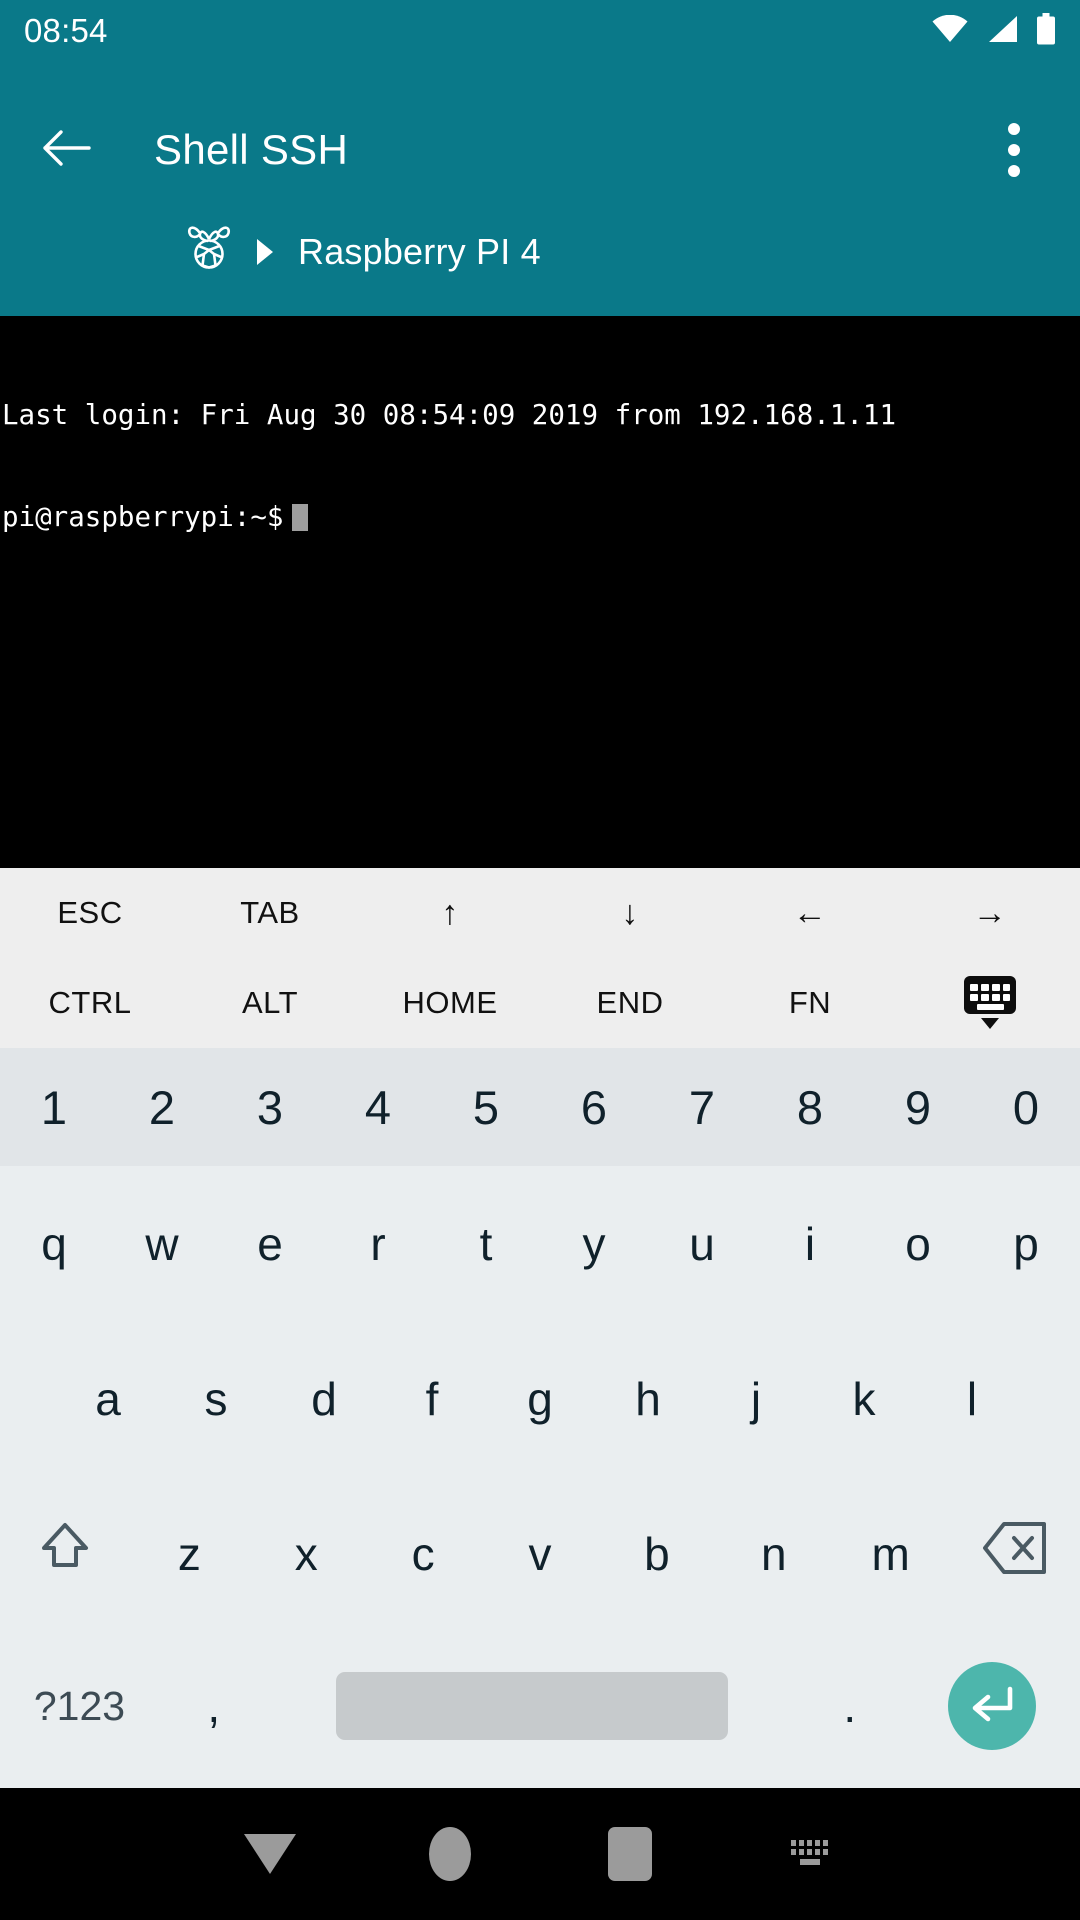  I want to click on nav-back-button, so click(270, 1854).